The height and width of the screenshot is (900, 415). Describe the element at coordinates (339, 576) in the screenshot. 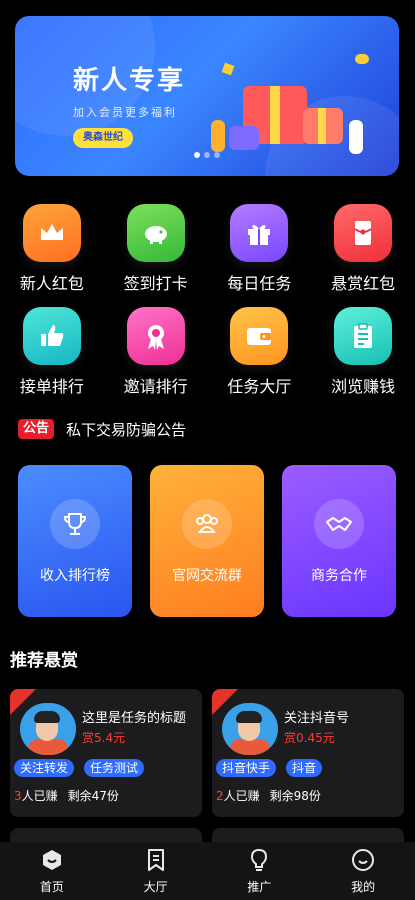

I see `card-label: 商务合作` at that location.